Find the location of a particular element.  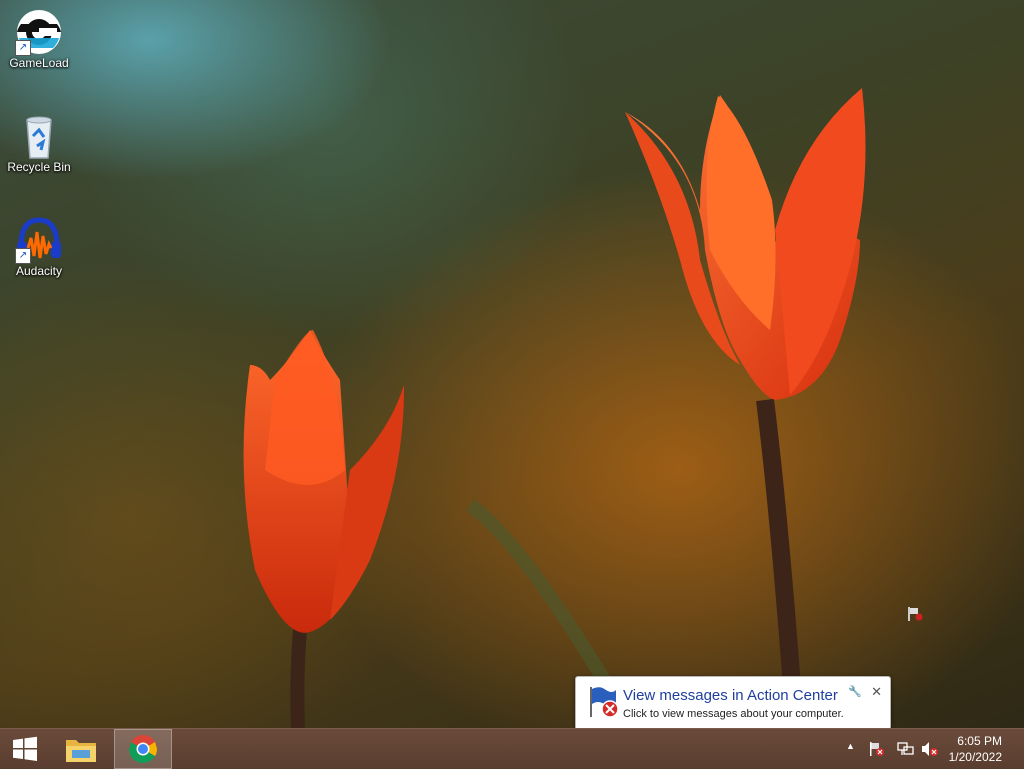

audacity-icon: ↗ is located at coordinates (39, 240).